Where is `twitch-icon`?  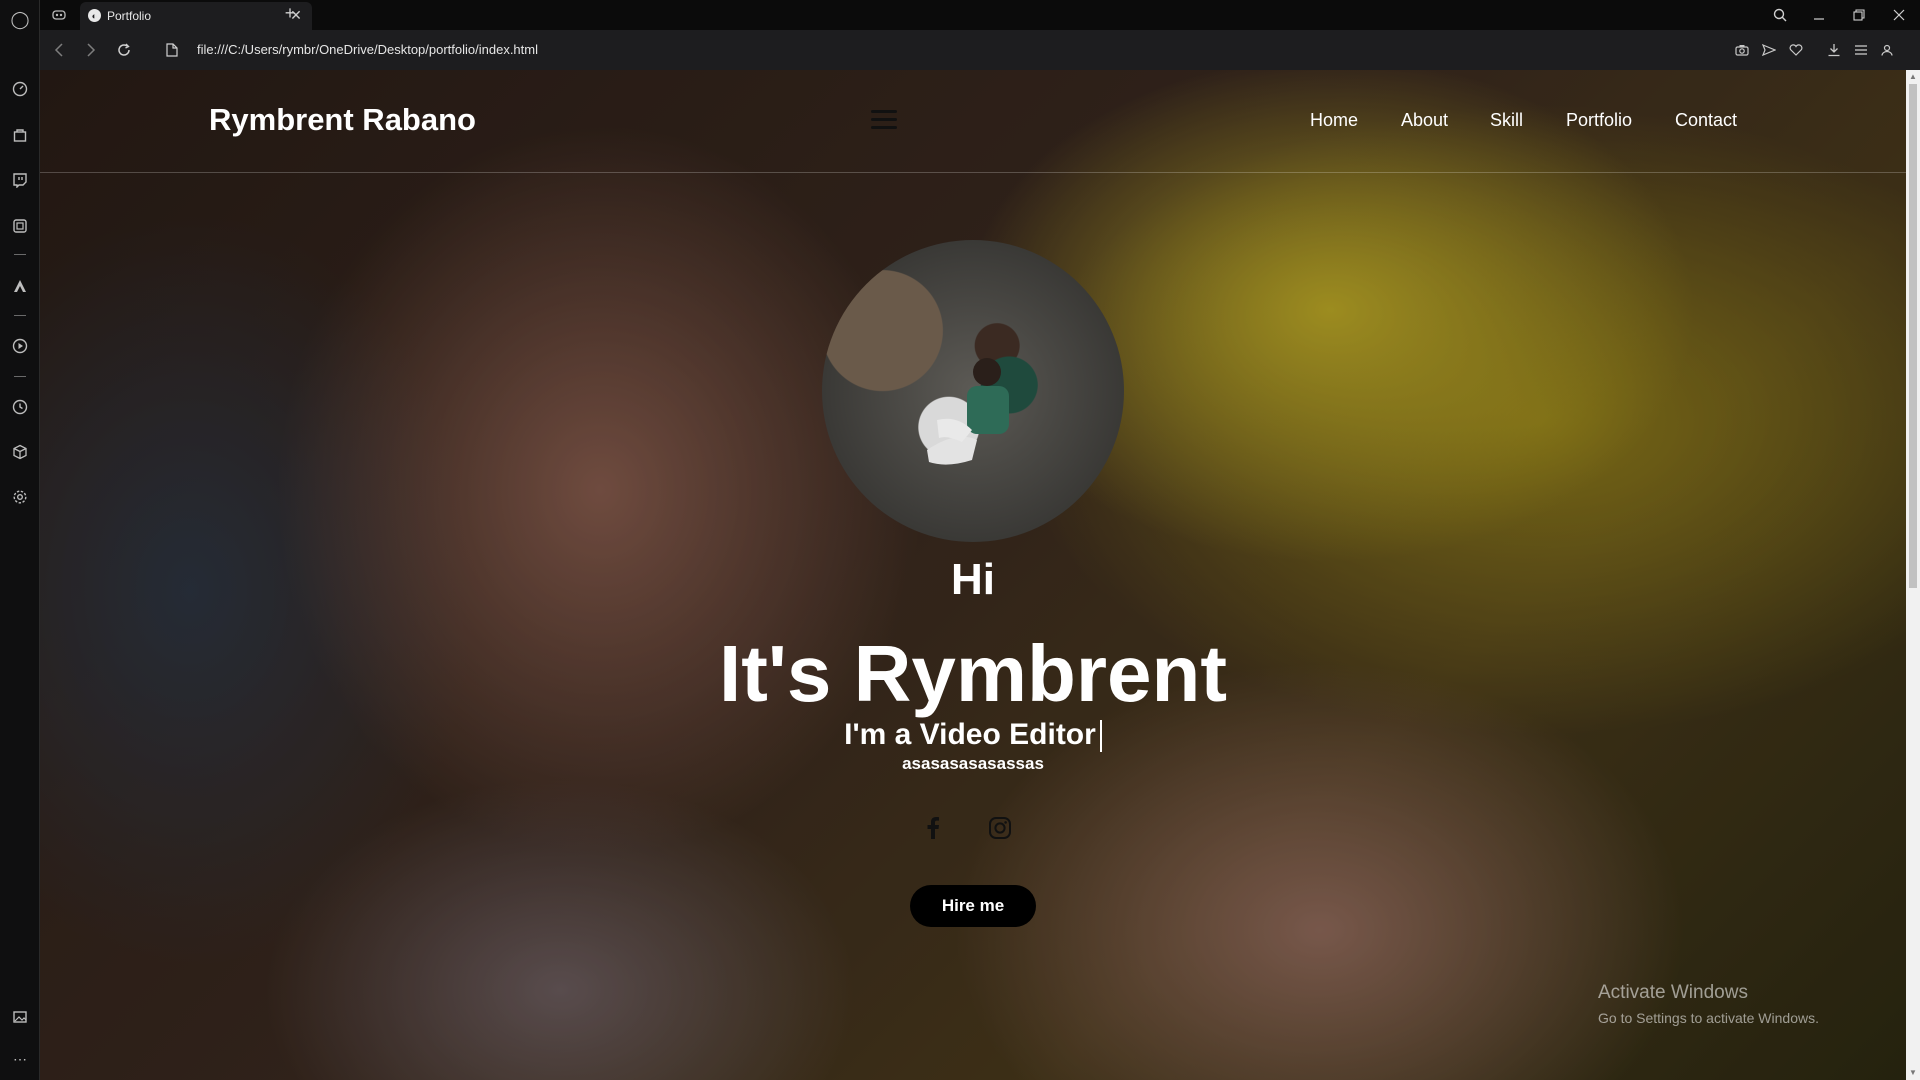
twitch-icon is located at coordinates (20, 180).